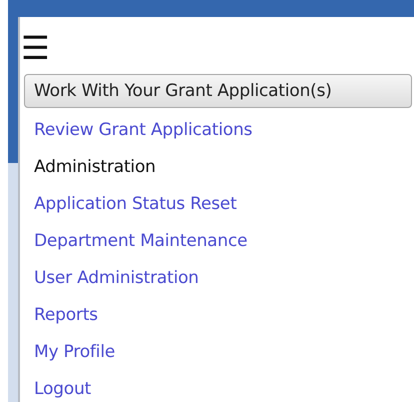 The image size is (414, 402). Describe the element at coordinates (109, 278) in the screenshot. I see `menu-link: User Administration` at that location.